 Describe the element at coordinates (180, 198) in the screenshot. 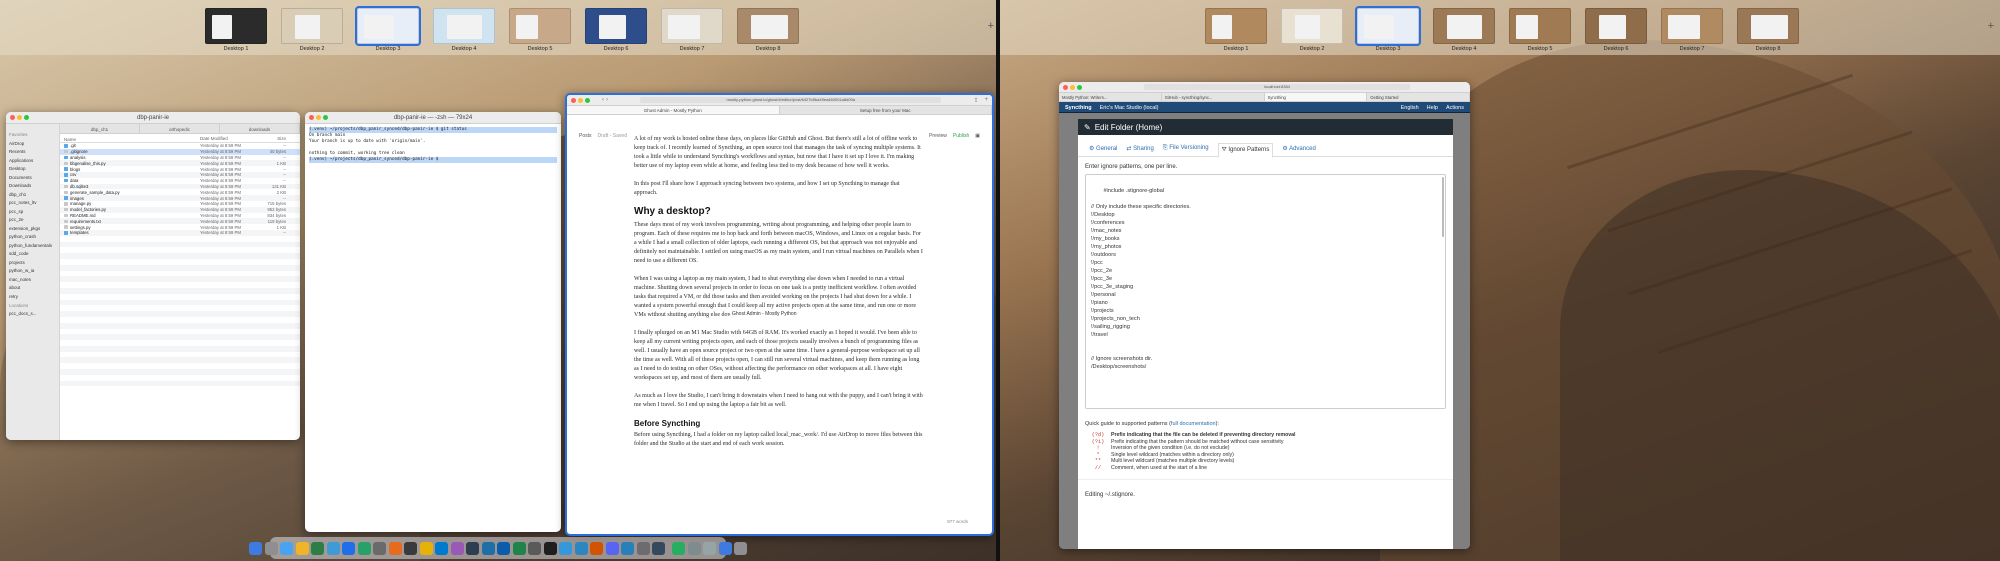

I see `file-row: images Yesterday at 8:59 PM --` at that location.